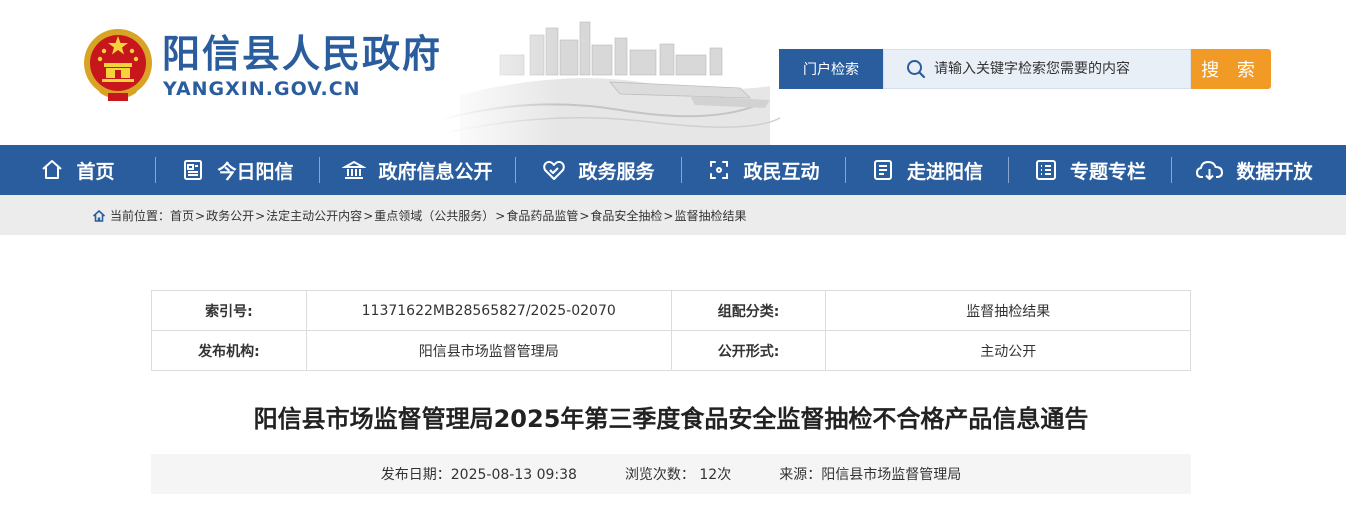 Image resolution: width=1346 pixels, height=520 pixels. I want to click on nav-item-today-yangxin: 今日阳信, so click(237, 170).